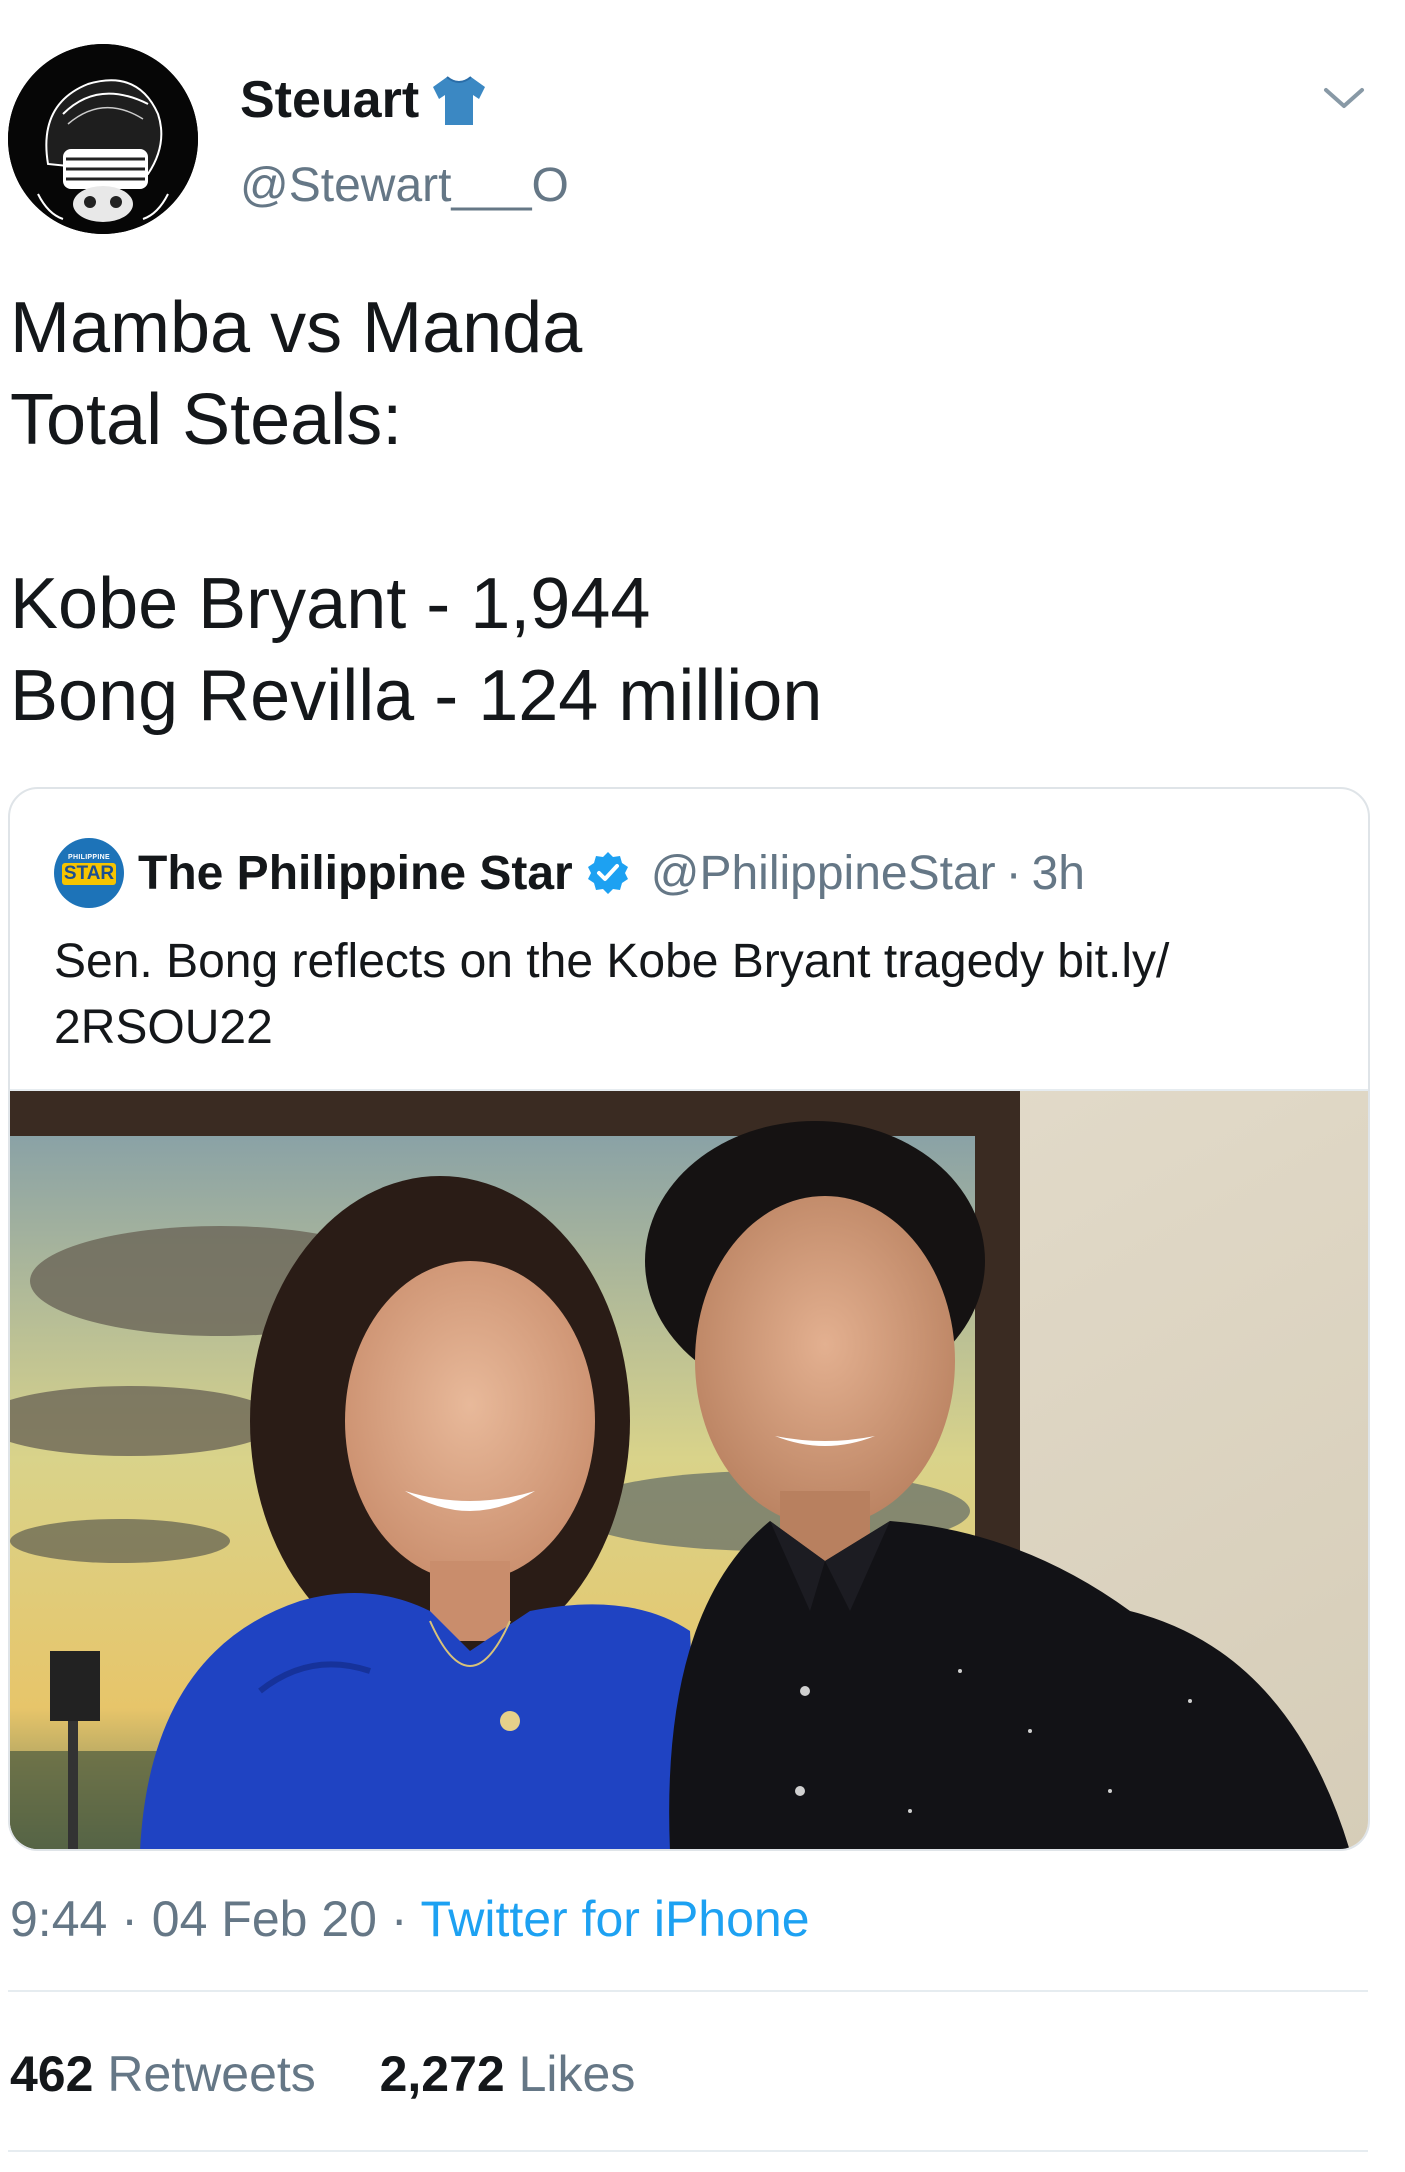  I want to click on author-handle: @Stewart___O, so click(404, 185).